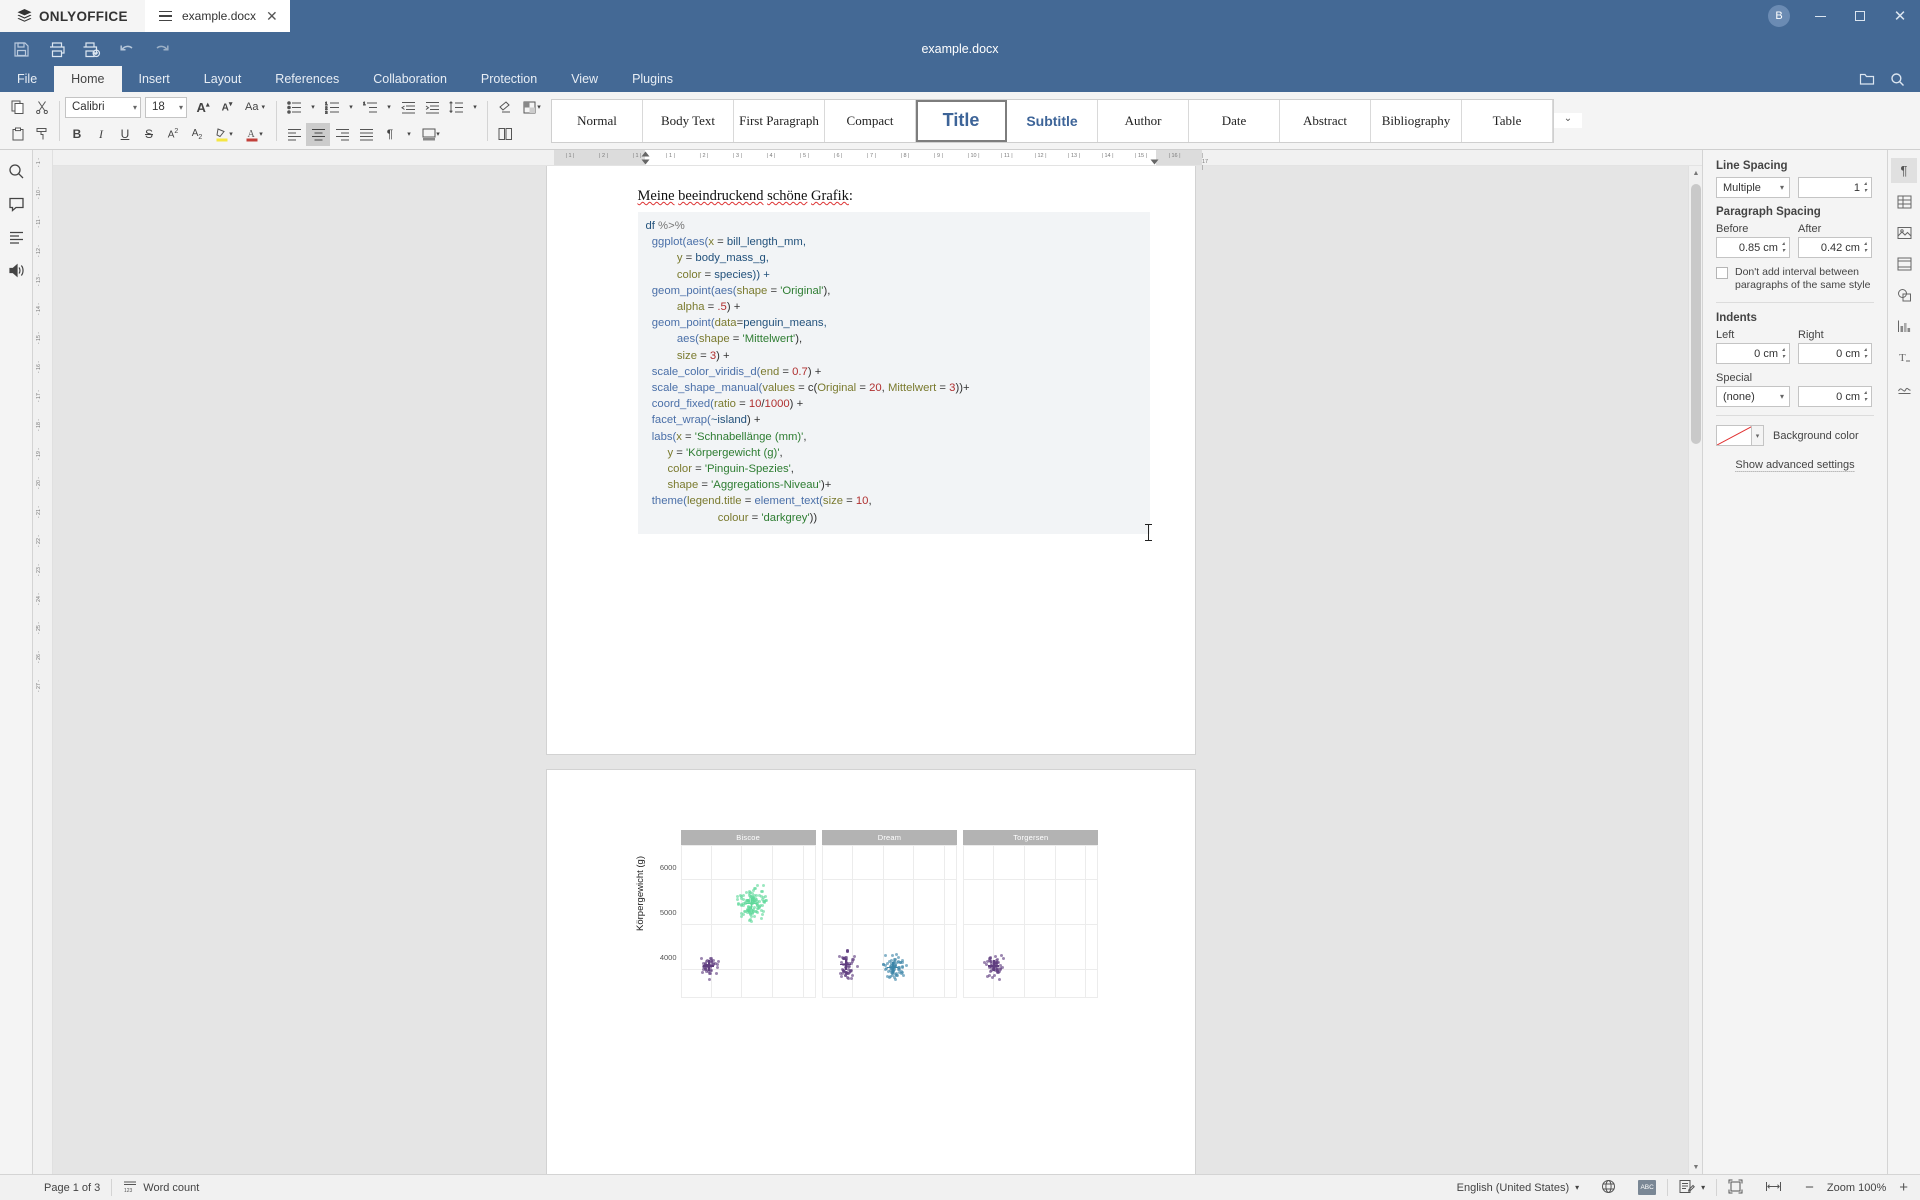 The height and width of the screenshot is (1200, 1920). I want to click on scroll-down-arrow: ▼, so click(1695, 1167).